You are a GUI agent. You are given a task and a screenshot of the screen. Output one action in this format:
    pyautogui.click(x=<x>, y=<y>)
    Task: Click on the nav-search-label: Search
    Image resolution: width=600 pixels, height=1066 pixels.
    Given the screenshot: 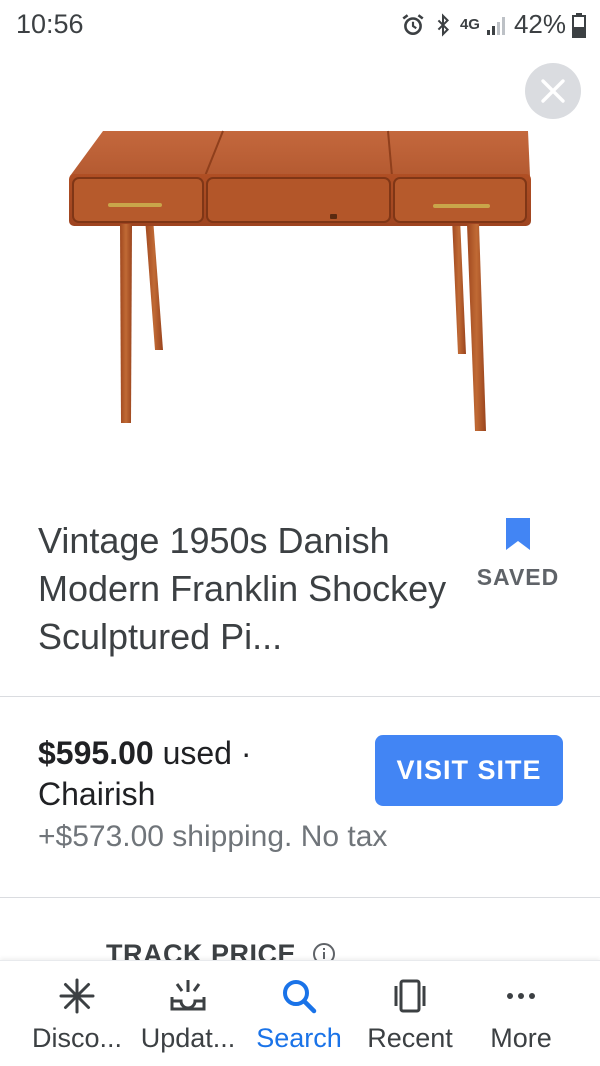 What is the action you would take?
    pyautogui.click(x=299, y=1038)
    